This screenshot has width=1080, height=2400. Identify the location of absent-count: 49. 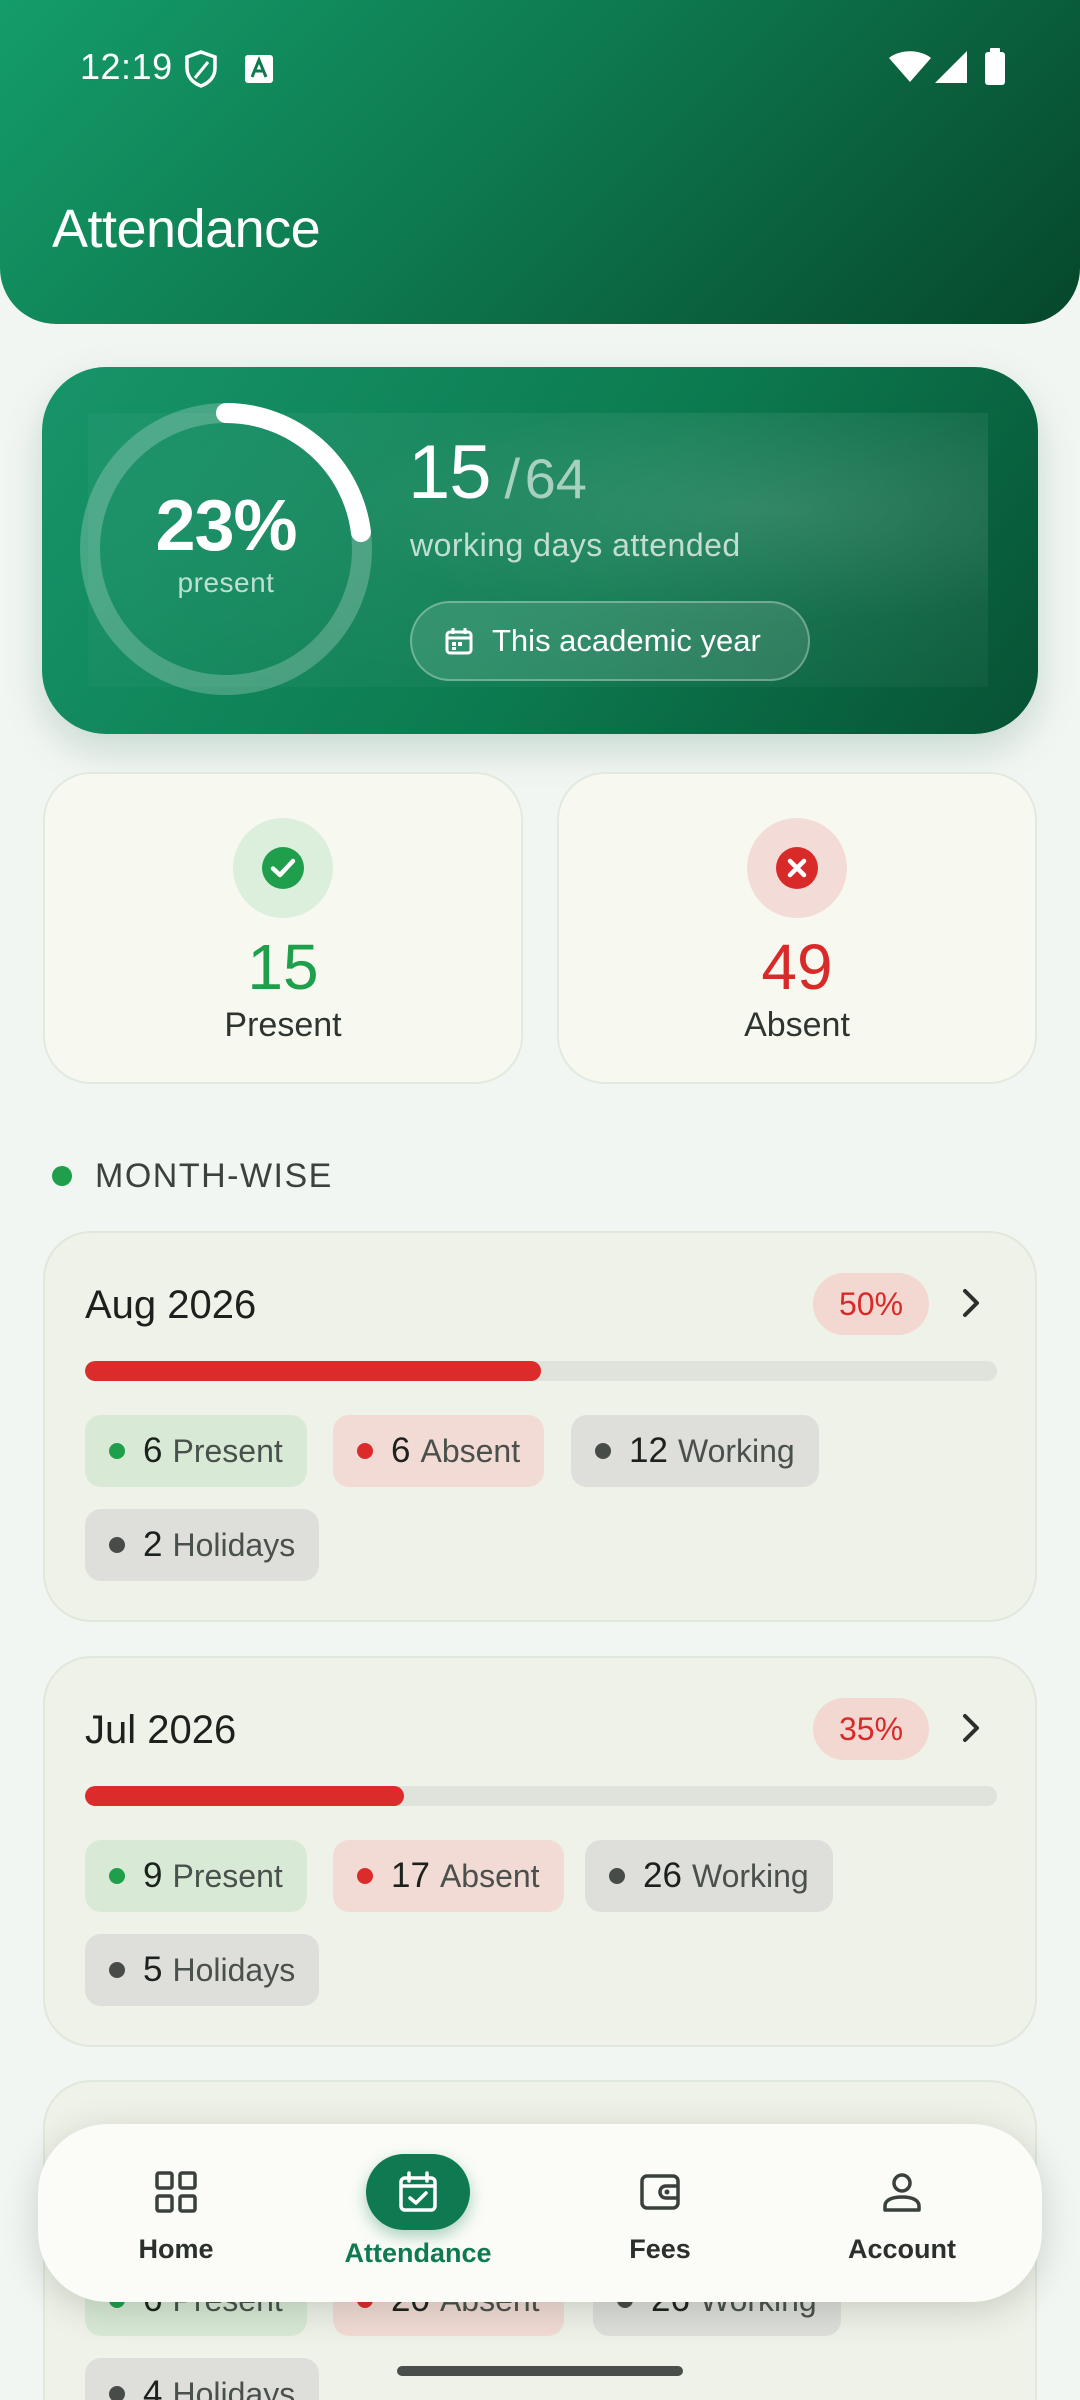
(797, 967).